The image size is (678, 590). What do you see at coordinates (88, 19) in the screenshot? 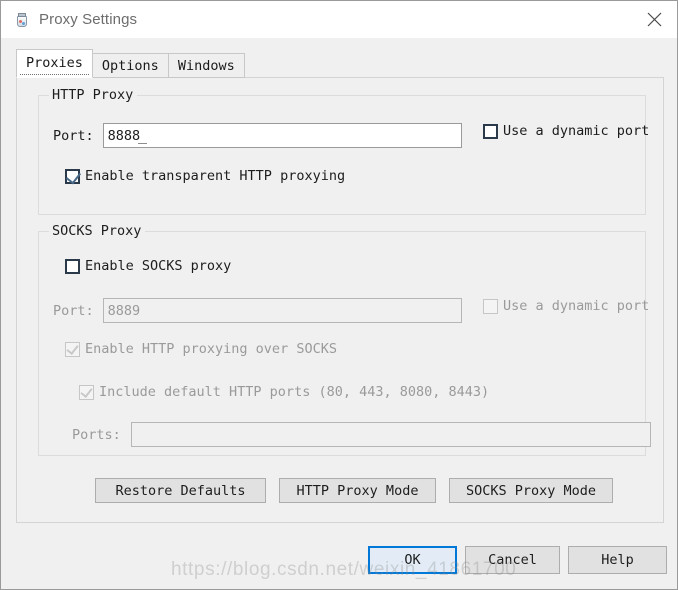
I see `window-title: Proxy Settings` at bounding box center [88, 19].